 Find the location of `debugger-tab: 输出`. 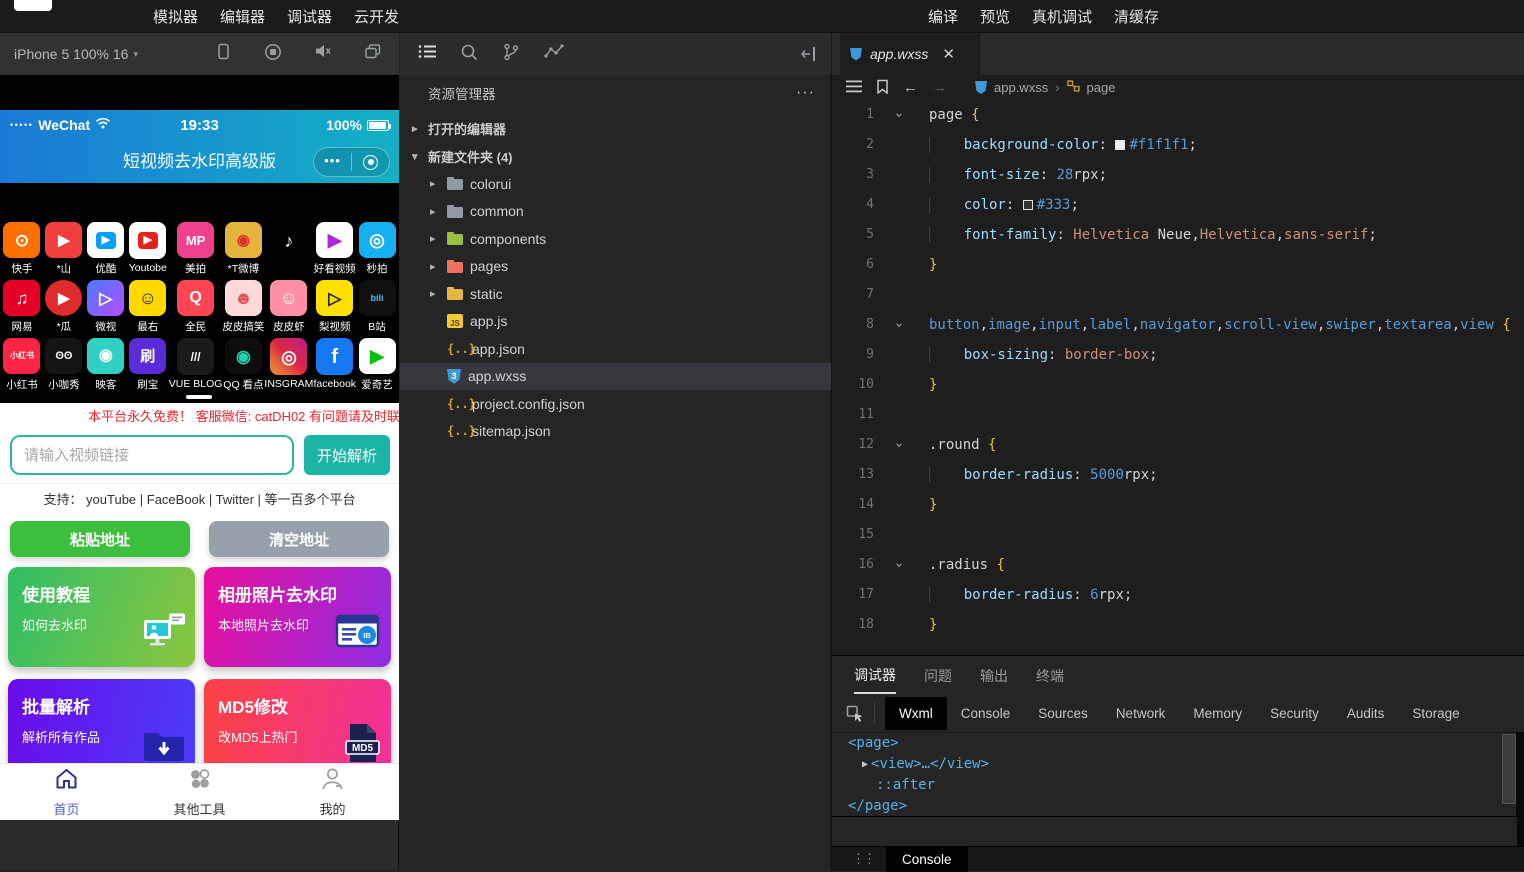

debugger-tab: 输出 is located at coordinates (994, 675).